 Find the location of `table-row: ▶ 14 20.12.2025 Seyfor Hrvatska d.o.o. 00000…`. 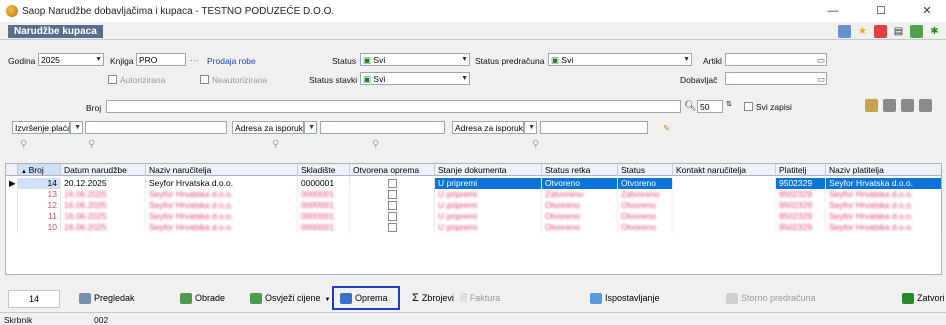

table-row: ▶ 14 20.12.2025 Seyfor Hrvatska d.o.o. 00000… is located at coordinates (473, 183).